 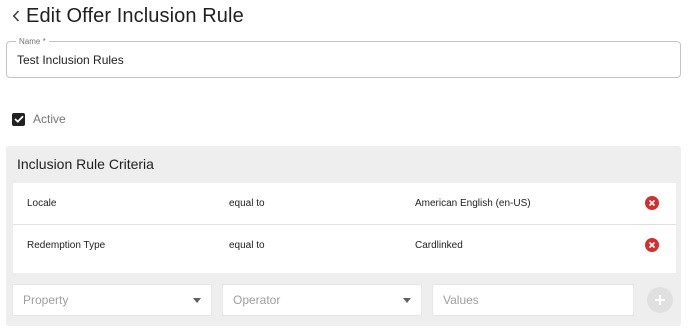 I want to click on criteria-title: Inclusion Rule Criteria, so click(x=85, y=164).